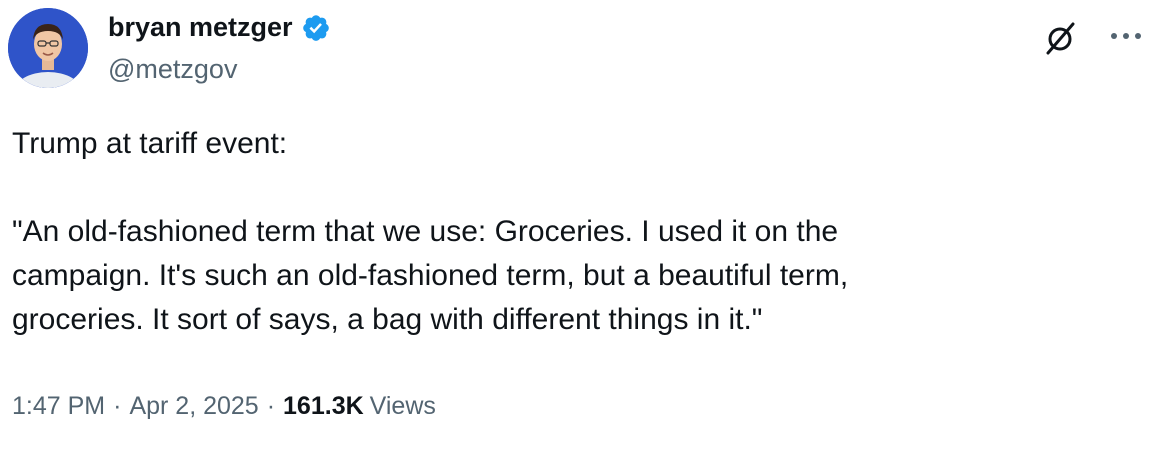 The width and height of the screenshot is (1170, 450). What do you see at coordinates (200, 27) in the screenshot?
I see `author-display-name: bryan metzger` at bounding box center [200, 27].